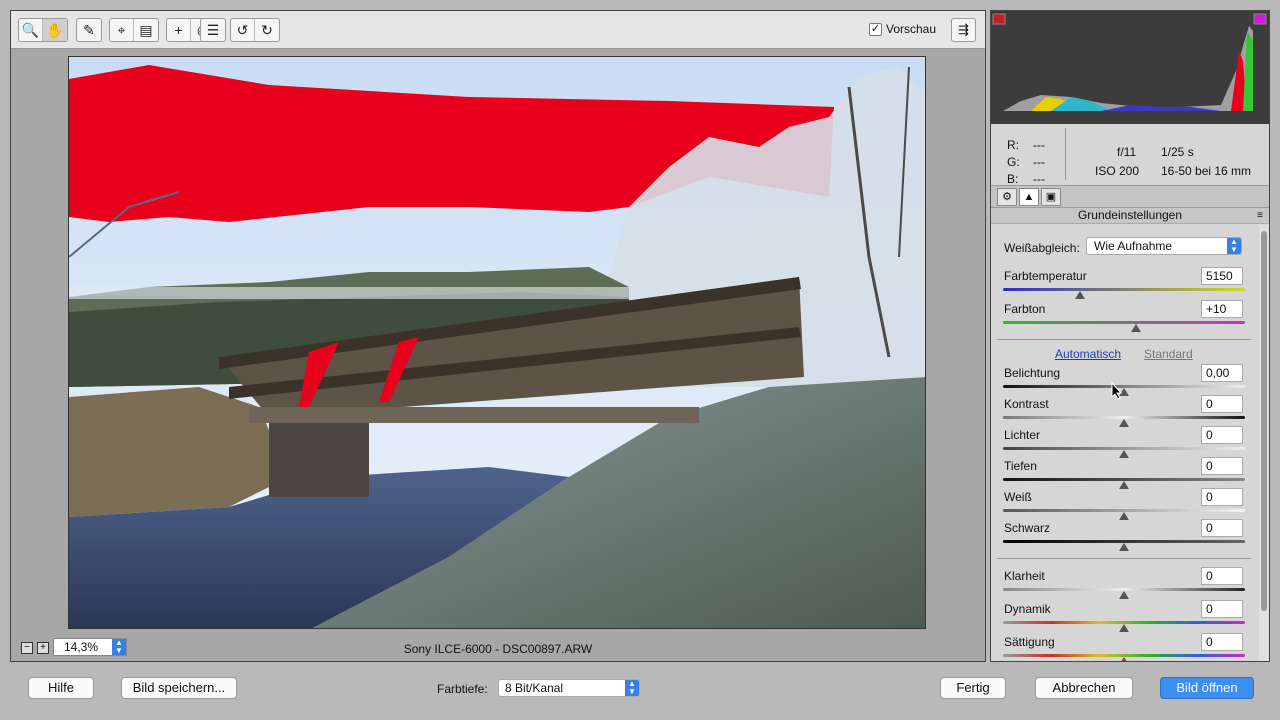 This screenshot has height=720, width=1280. I want to click on clarity-label: Klarheit, so click(1024, 576).